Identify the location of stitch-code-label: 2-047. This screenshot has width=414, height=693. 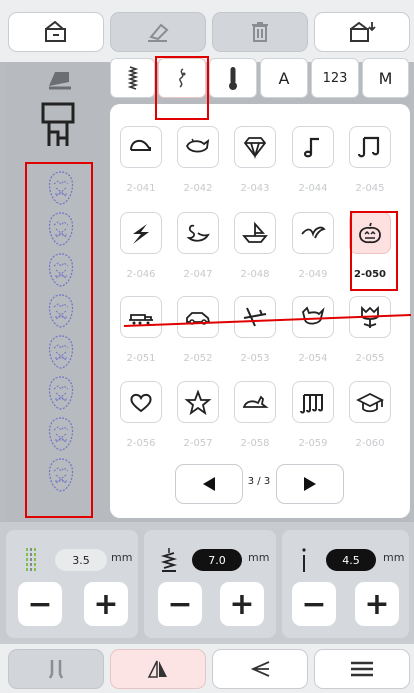
(198, 274).